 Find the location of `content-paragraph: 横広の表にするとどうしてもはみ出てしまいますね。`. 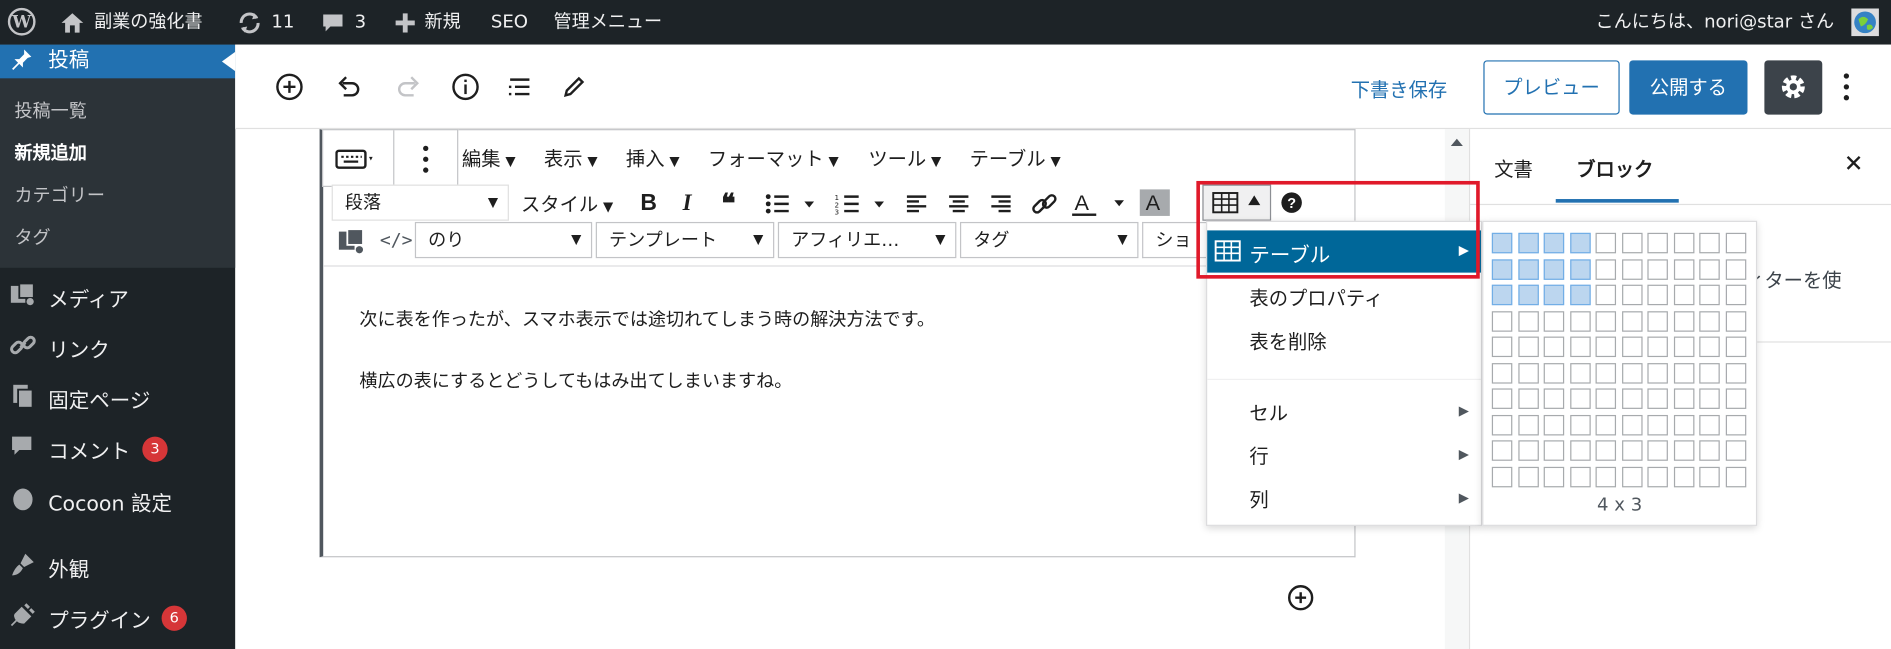

content-paragraph: 横広の表にするとどうしてもはみ出てしまいますね。 is located at coordinates (575, 380).